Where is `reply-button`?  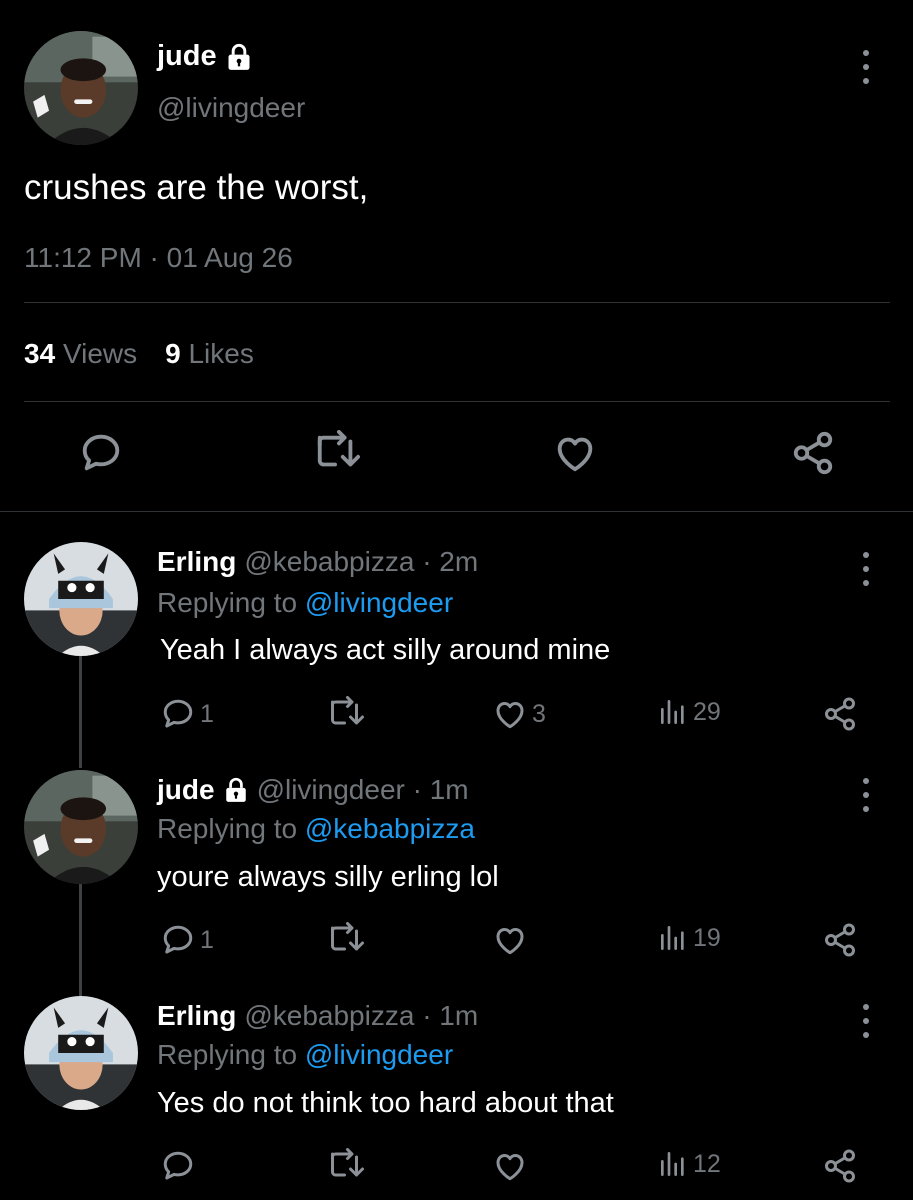
reply-button is located at coordinates (180, 1166).